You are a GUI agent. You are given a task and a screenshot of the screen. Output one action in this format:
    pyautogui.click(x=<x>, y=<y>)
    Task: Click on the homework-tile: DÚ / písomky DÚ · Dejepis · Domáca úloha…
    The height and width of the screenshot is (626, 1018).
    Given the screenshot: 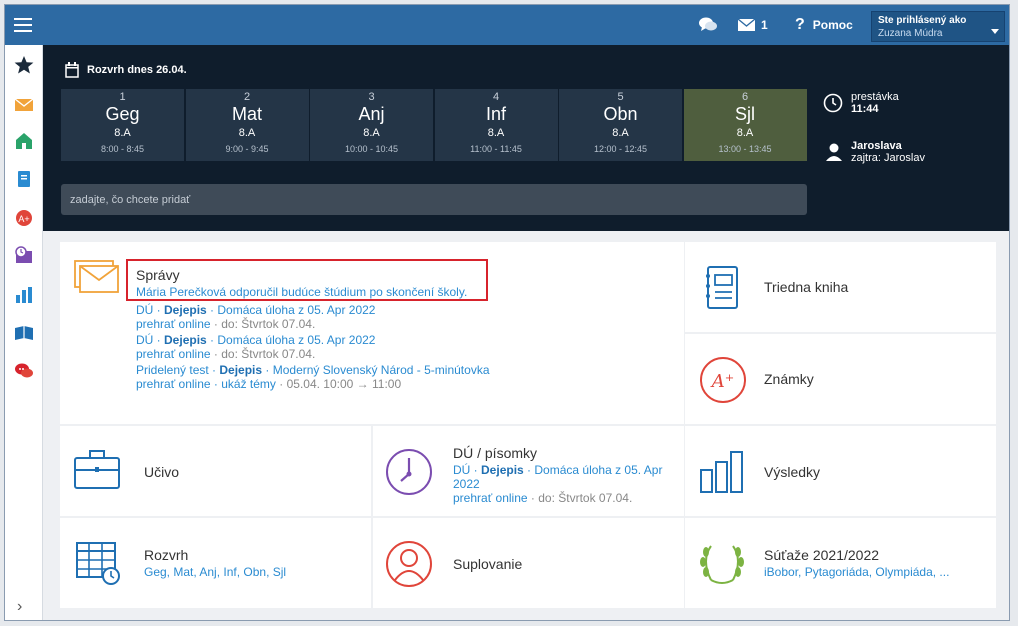 What is the action you would take?
    pyautogui.click(x=528, y=471)
    